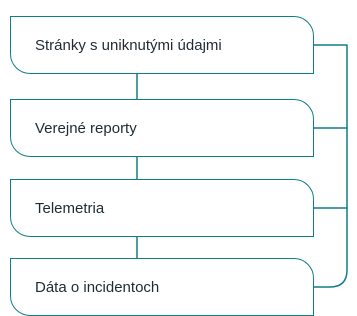 The height and width of the screenshot is (316, 357). What do you see at coordinates (128, 45) in the screenshot?
I see `source-label: Stránky s uniknutými údajmi` at bounding box center [128, 45].